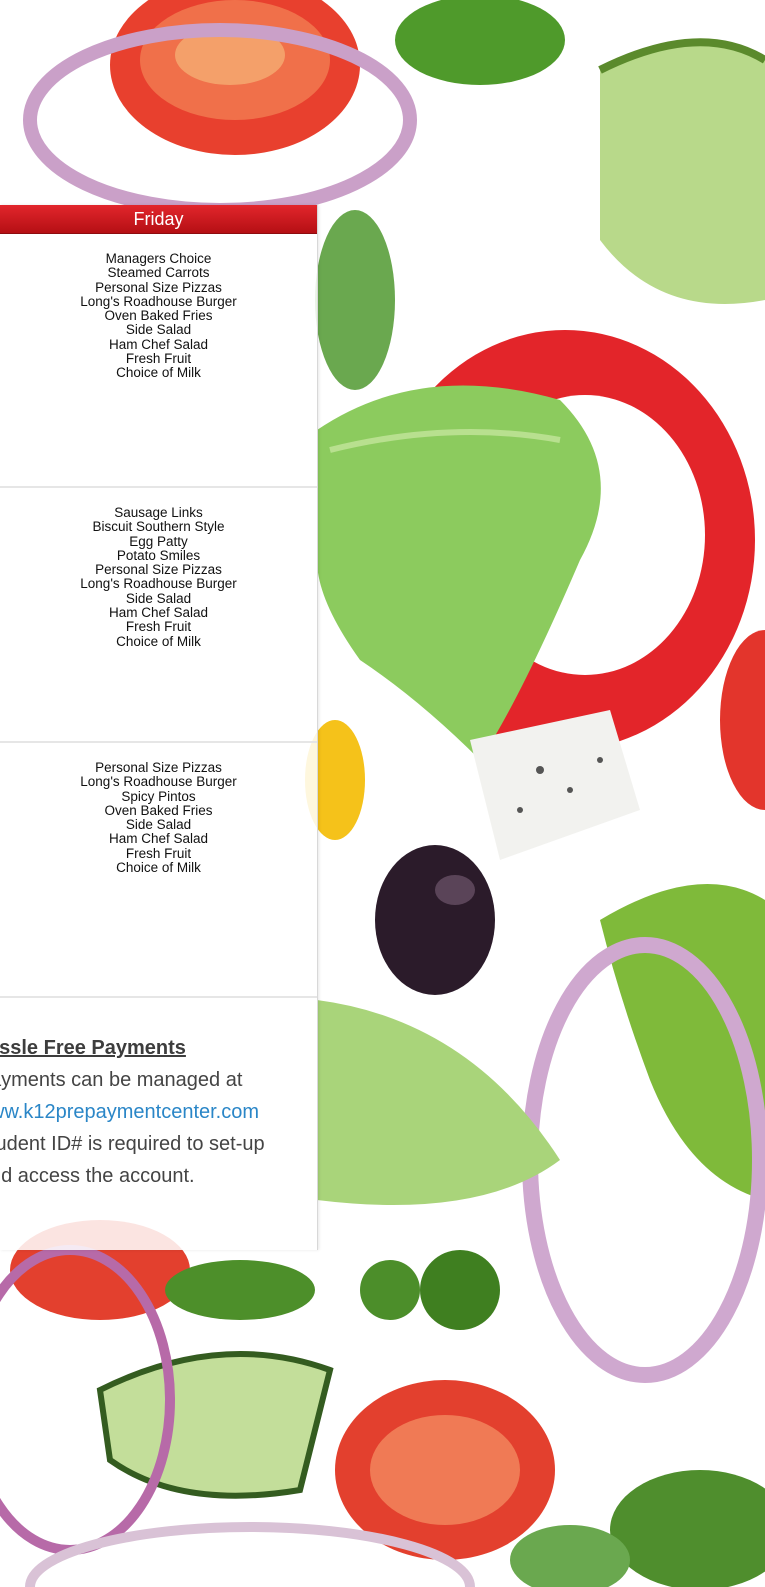  Describe the element at coordinates (158, 796) in the screenshot. I see `menu-item: Spicy Pintos` at that location.